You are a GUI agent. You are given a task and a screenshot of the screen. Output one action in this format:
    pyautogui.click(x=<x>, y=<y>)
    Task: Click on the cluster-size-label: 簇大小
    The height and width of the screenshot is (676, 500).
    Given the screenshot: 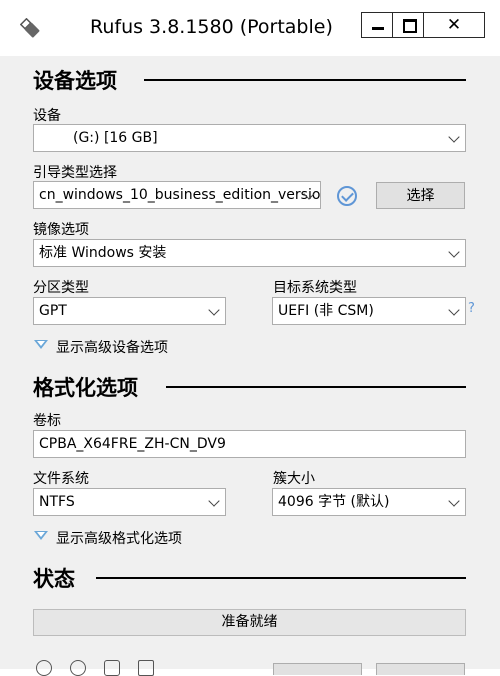 What is the action you would take?
    pyautogui.click(x=294, y=479)
    